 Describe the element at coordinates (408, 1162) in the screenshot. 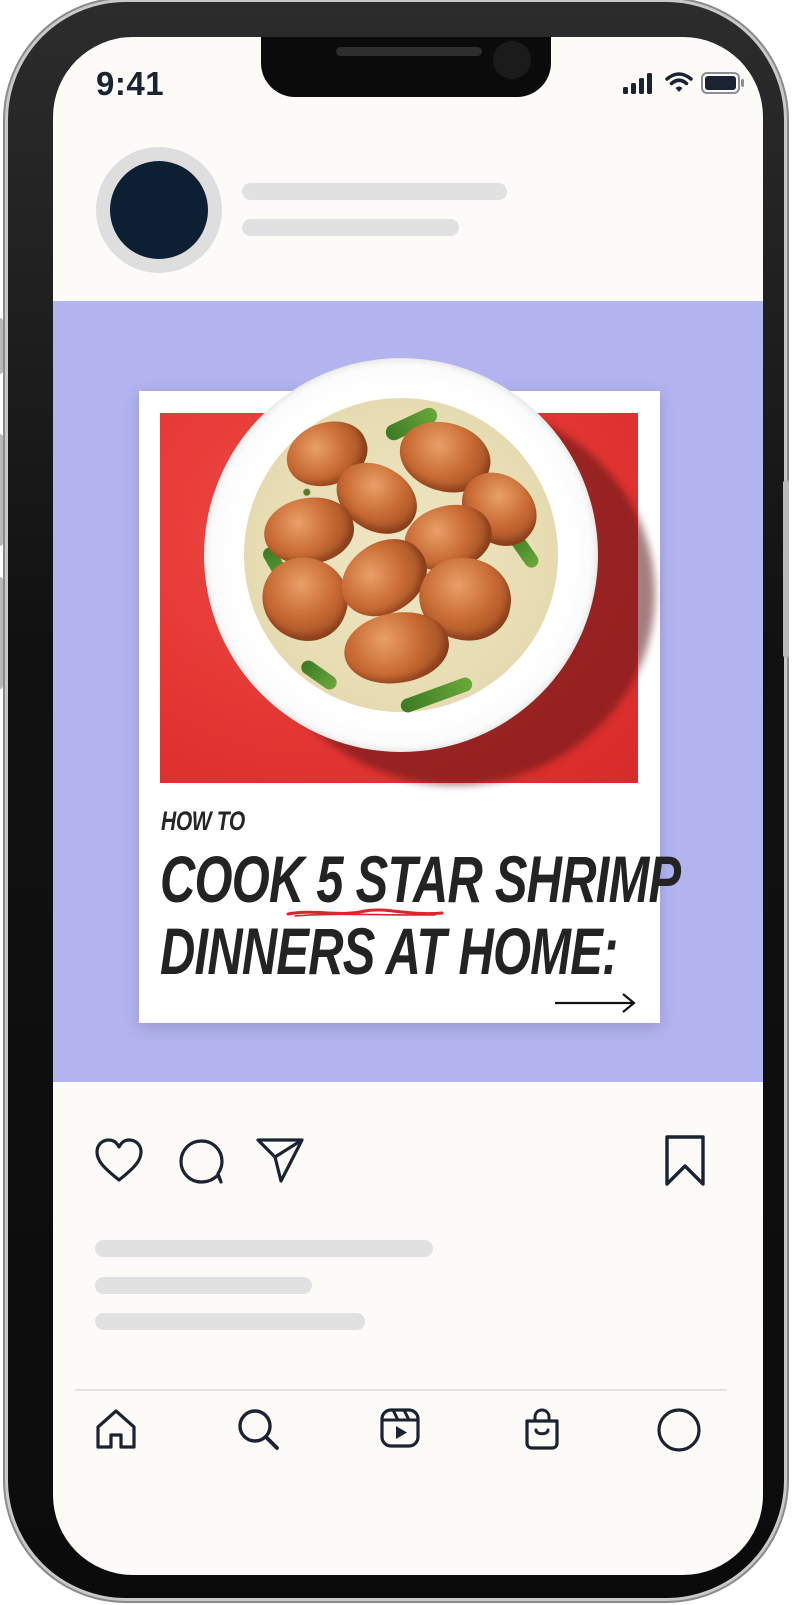

I see `post-actions` at that location.